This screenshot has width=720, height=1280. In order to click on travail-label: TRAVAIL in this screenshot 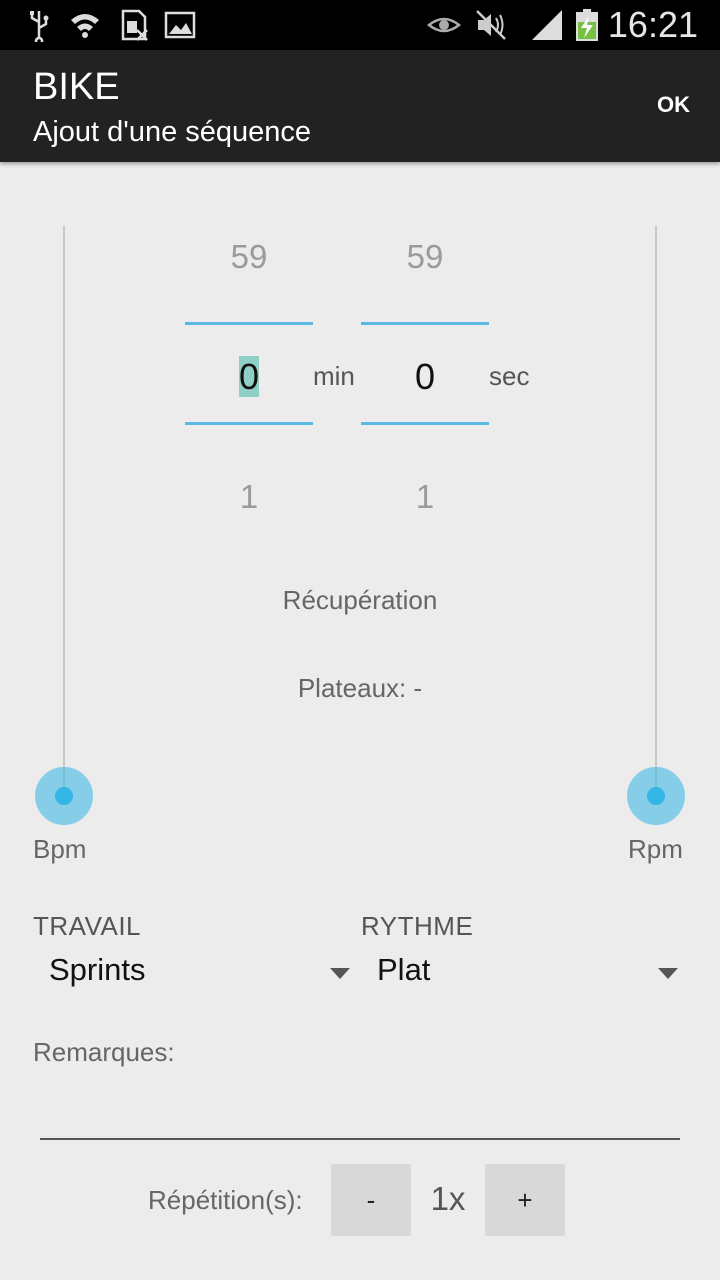, I will do `click(87, 926)`.